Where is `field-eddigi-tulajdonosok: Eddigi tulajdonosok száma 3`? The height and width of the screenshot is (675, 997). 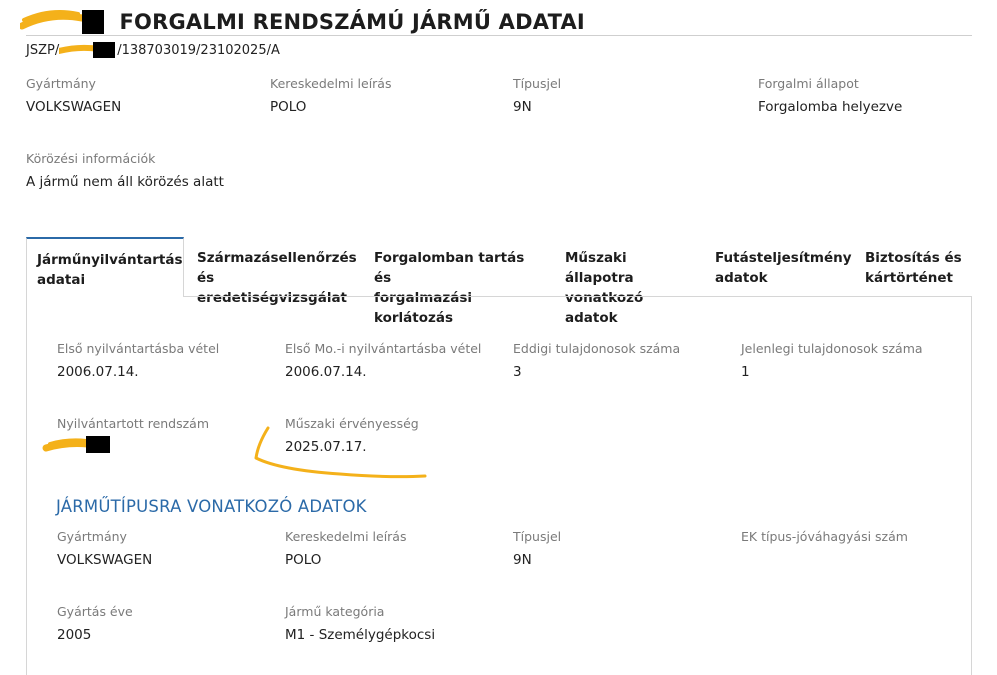
field-eddigi-tulajdonosok: Eddigi tulajdonosok száma 3 is located at coordinates (597, 360).